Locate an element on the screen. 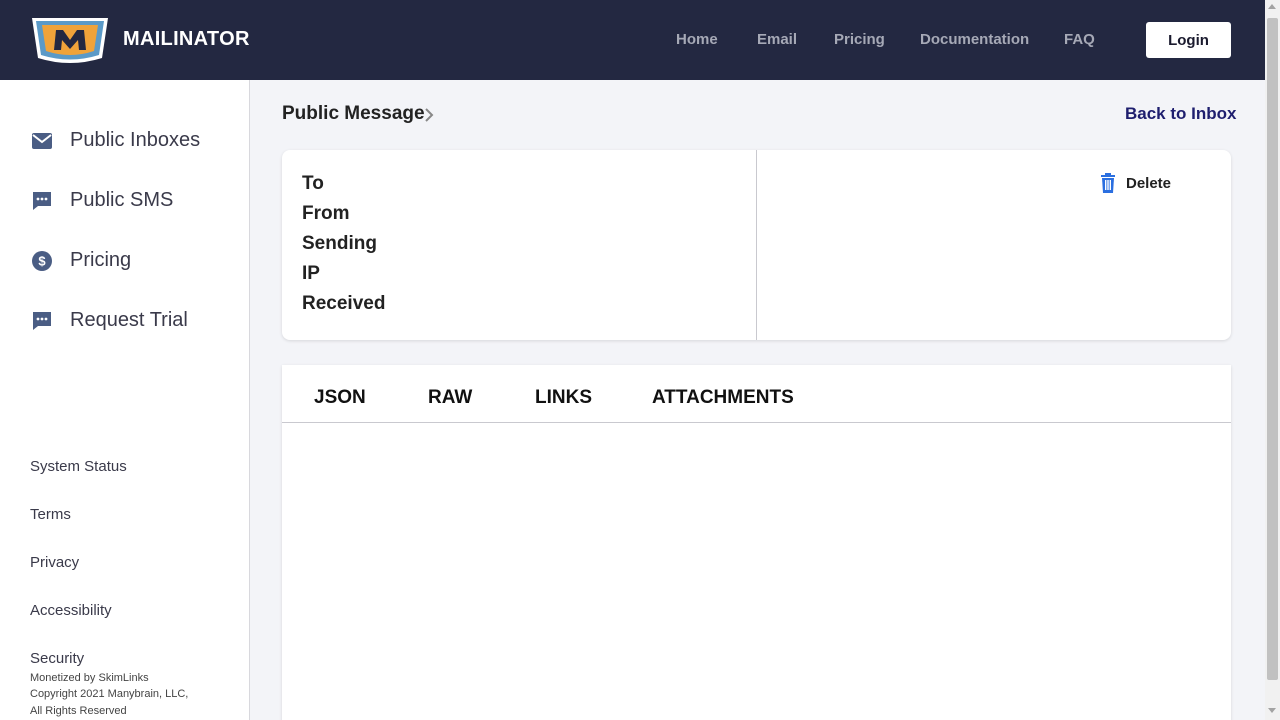  trash-icon is located at coordinates (1108, 183).